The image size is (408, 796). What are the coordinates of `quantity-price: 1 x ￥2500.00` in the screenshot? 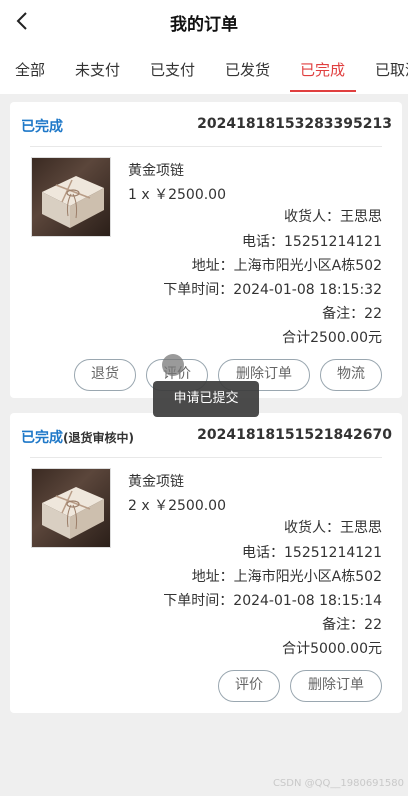 It's located at (177, 195).